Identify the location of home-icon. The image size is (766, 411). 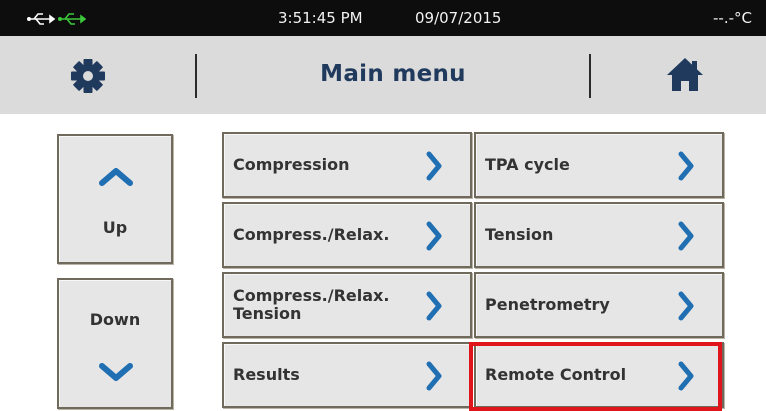
(685, 74).